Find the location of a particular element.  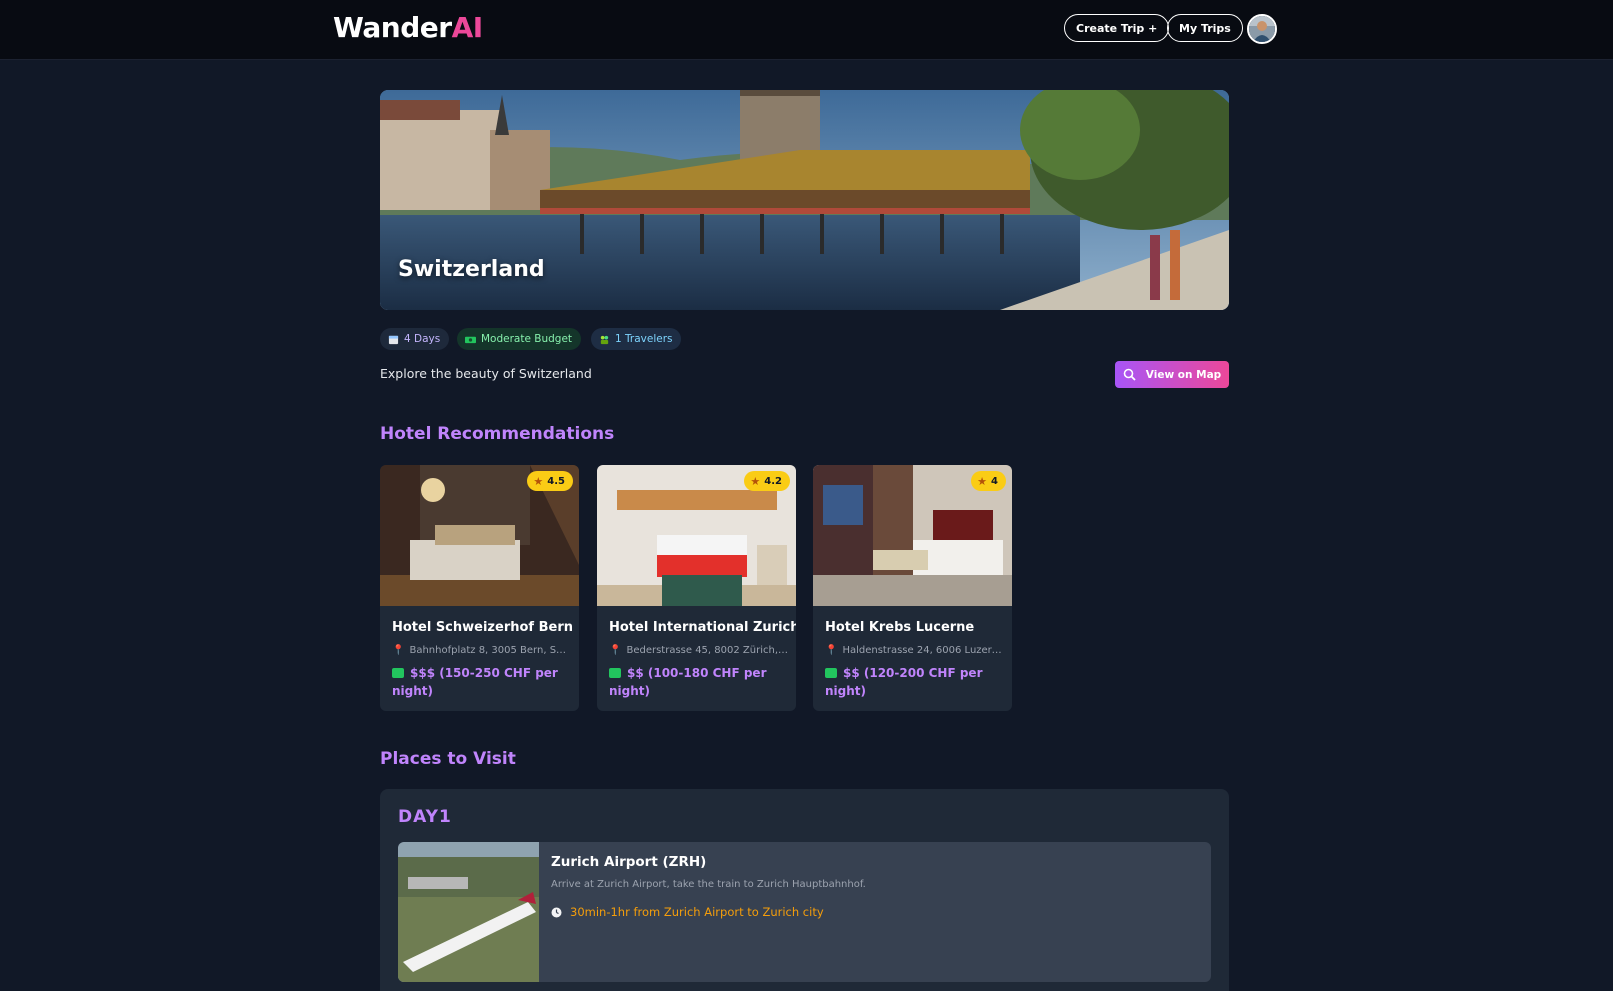

calendar-icon is located at coordinates (393, 339).